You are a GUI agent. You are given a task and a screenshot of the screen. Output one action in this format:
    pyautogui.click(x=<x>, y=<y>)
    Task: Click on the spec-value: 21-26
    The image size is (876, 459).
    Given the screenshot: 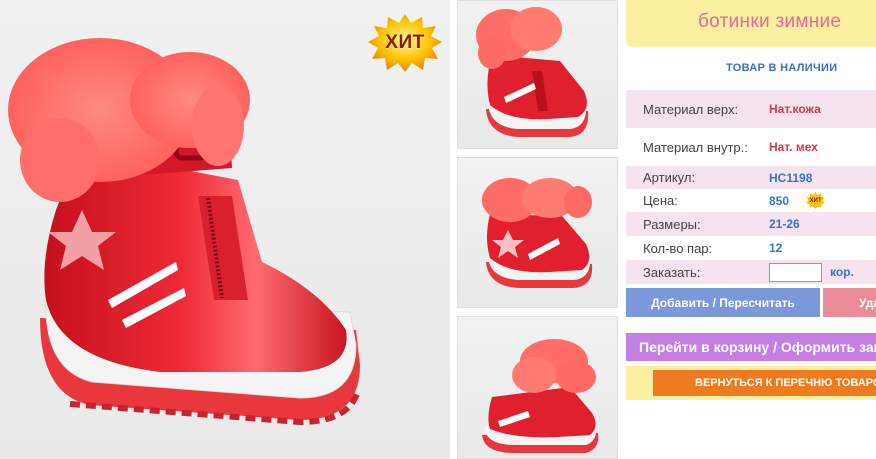 What is the action you would take?
    pyautogui.click(x=784, y=224)
    